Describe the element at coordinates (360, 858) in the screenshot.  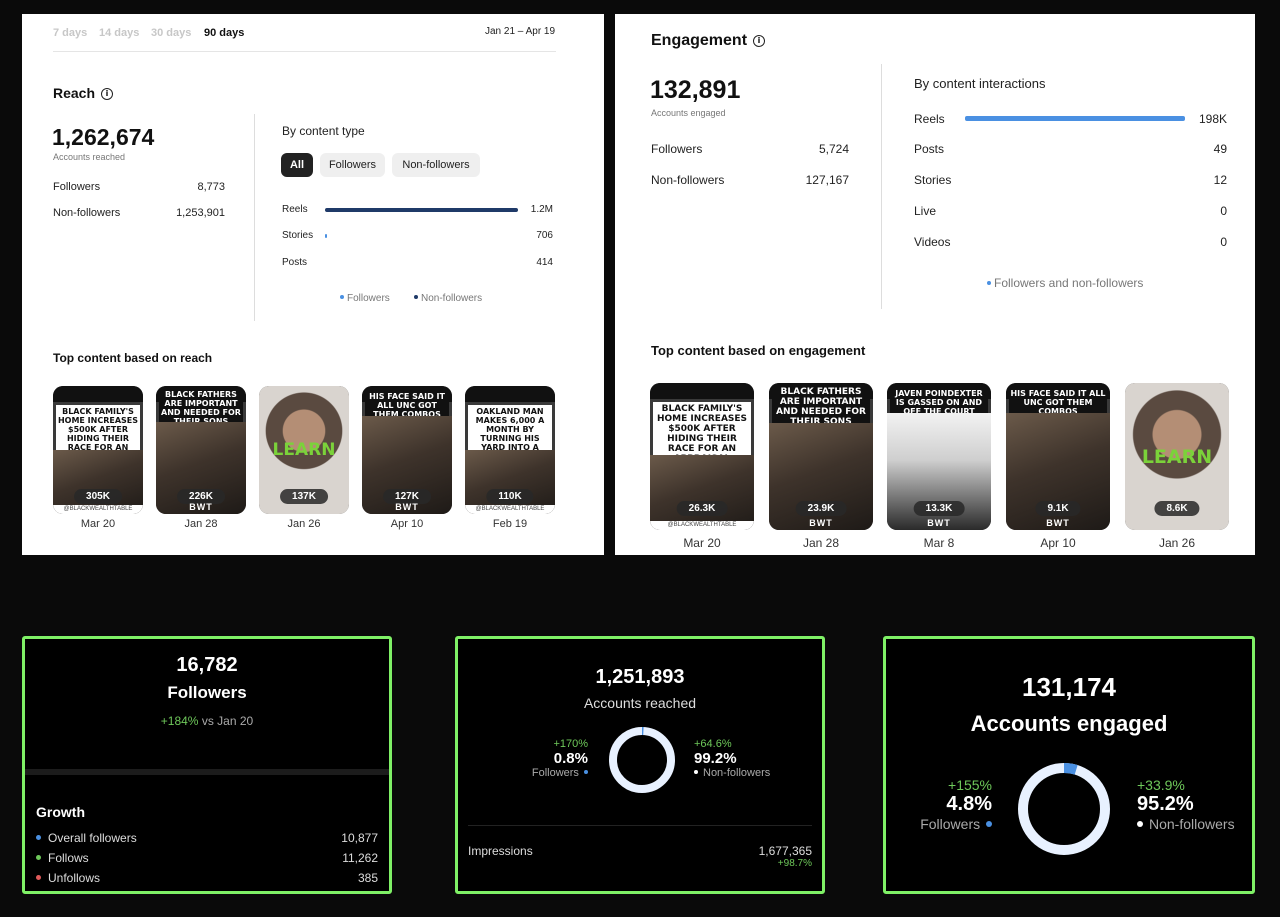
I see `growth-value-follows: 11,262` at that location.